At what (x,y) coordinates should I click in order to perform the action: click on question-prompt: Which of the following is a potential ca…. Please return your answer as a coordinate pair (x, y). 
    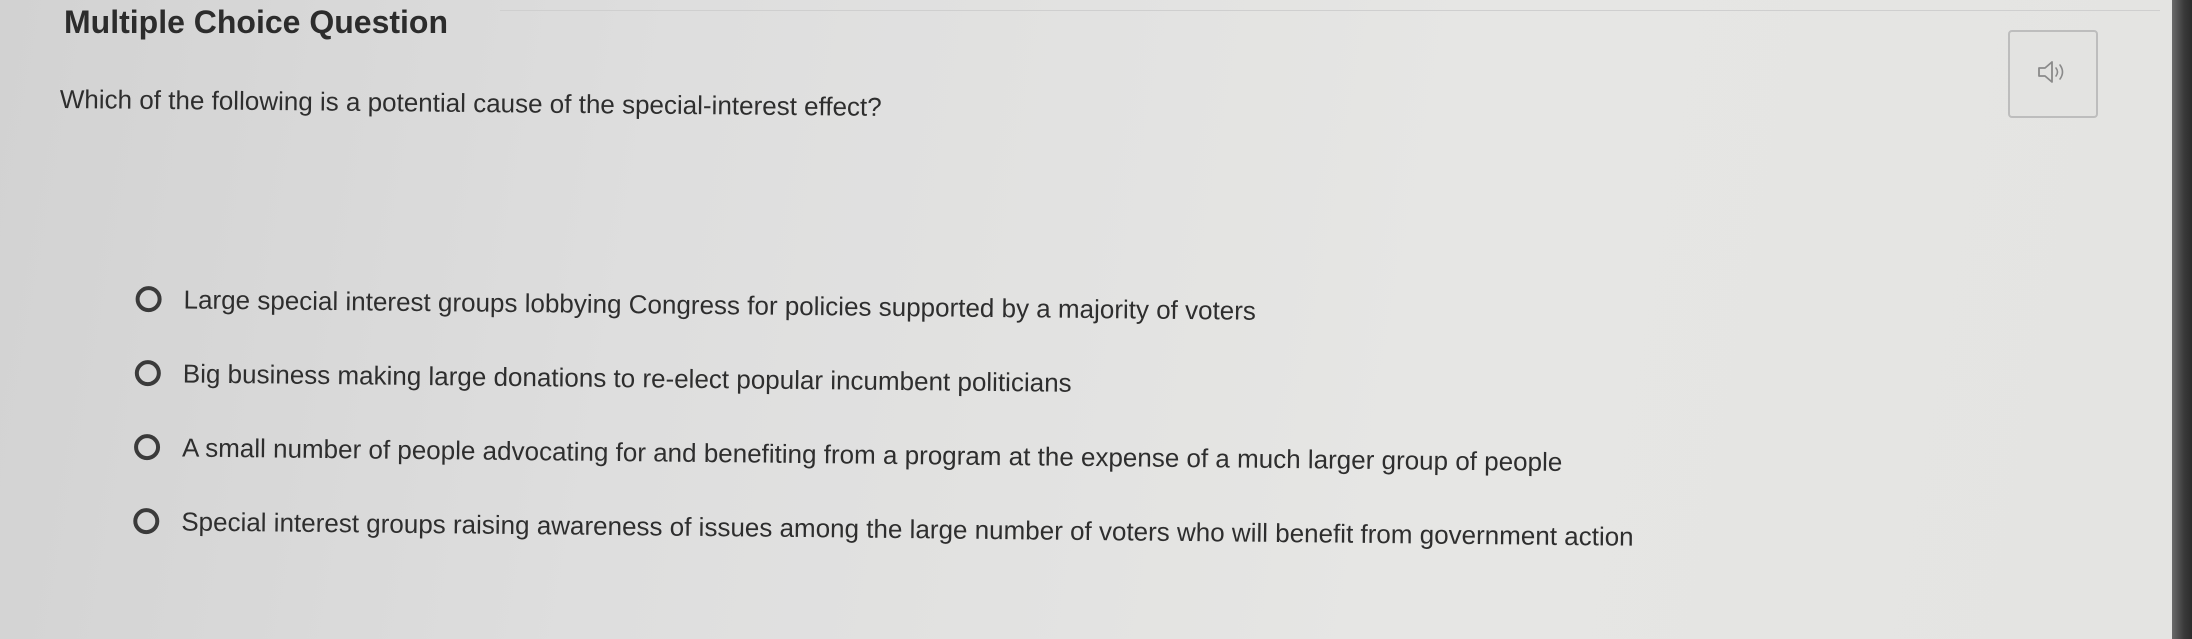
    Looking at the image, I should click on (470, 103).